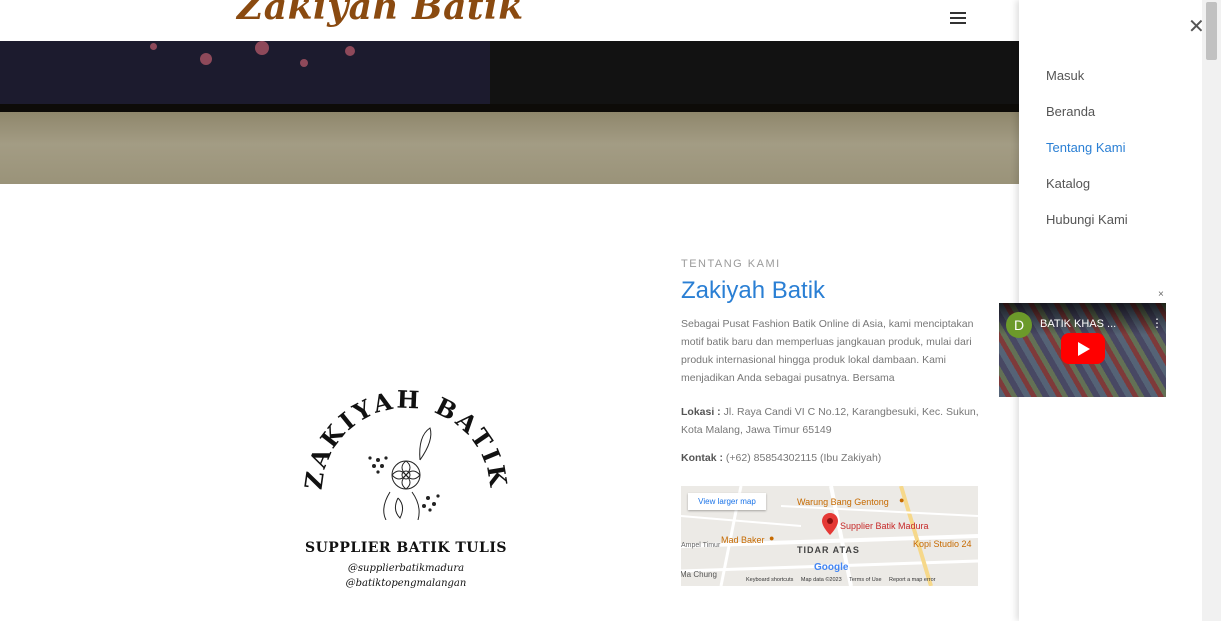 This screenshot has width=1221, height=621. I want to click on site-header: Zakiyah Batik, so click(509, 20).